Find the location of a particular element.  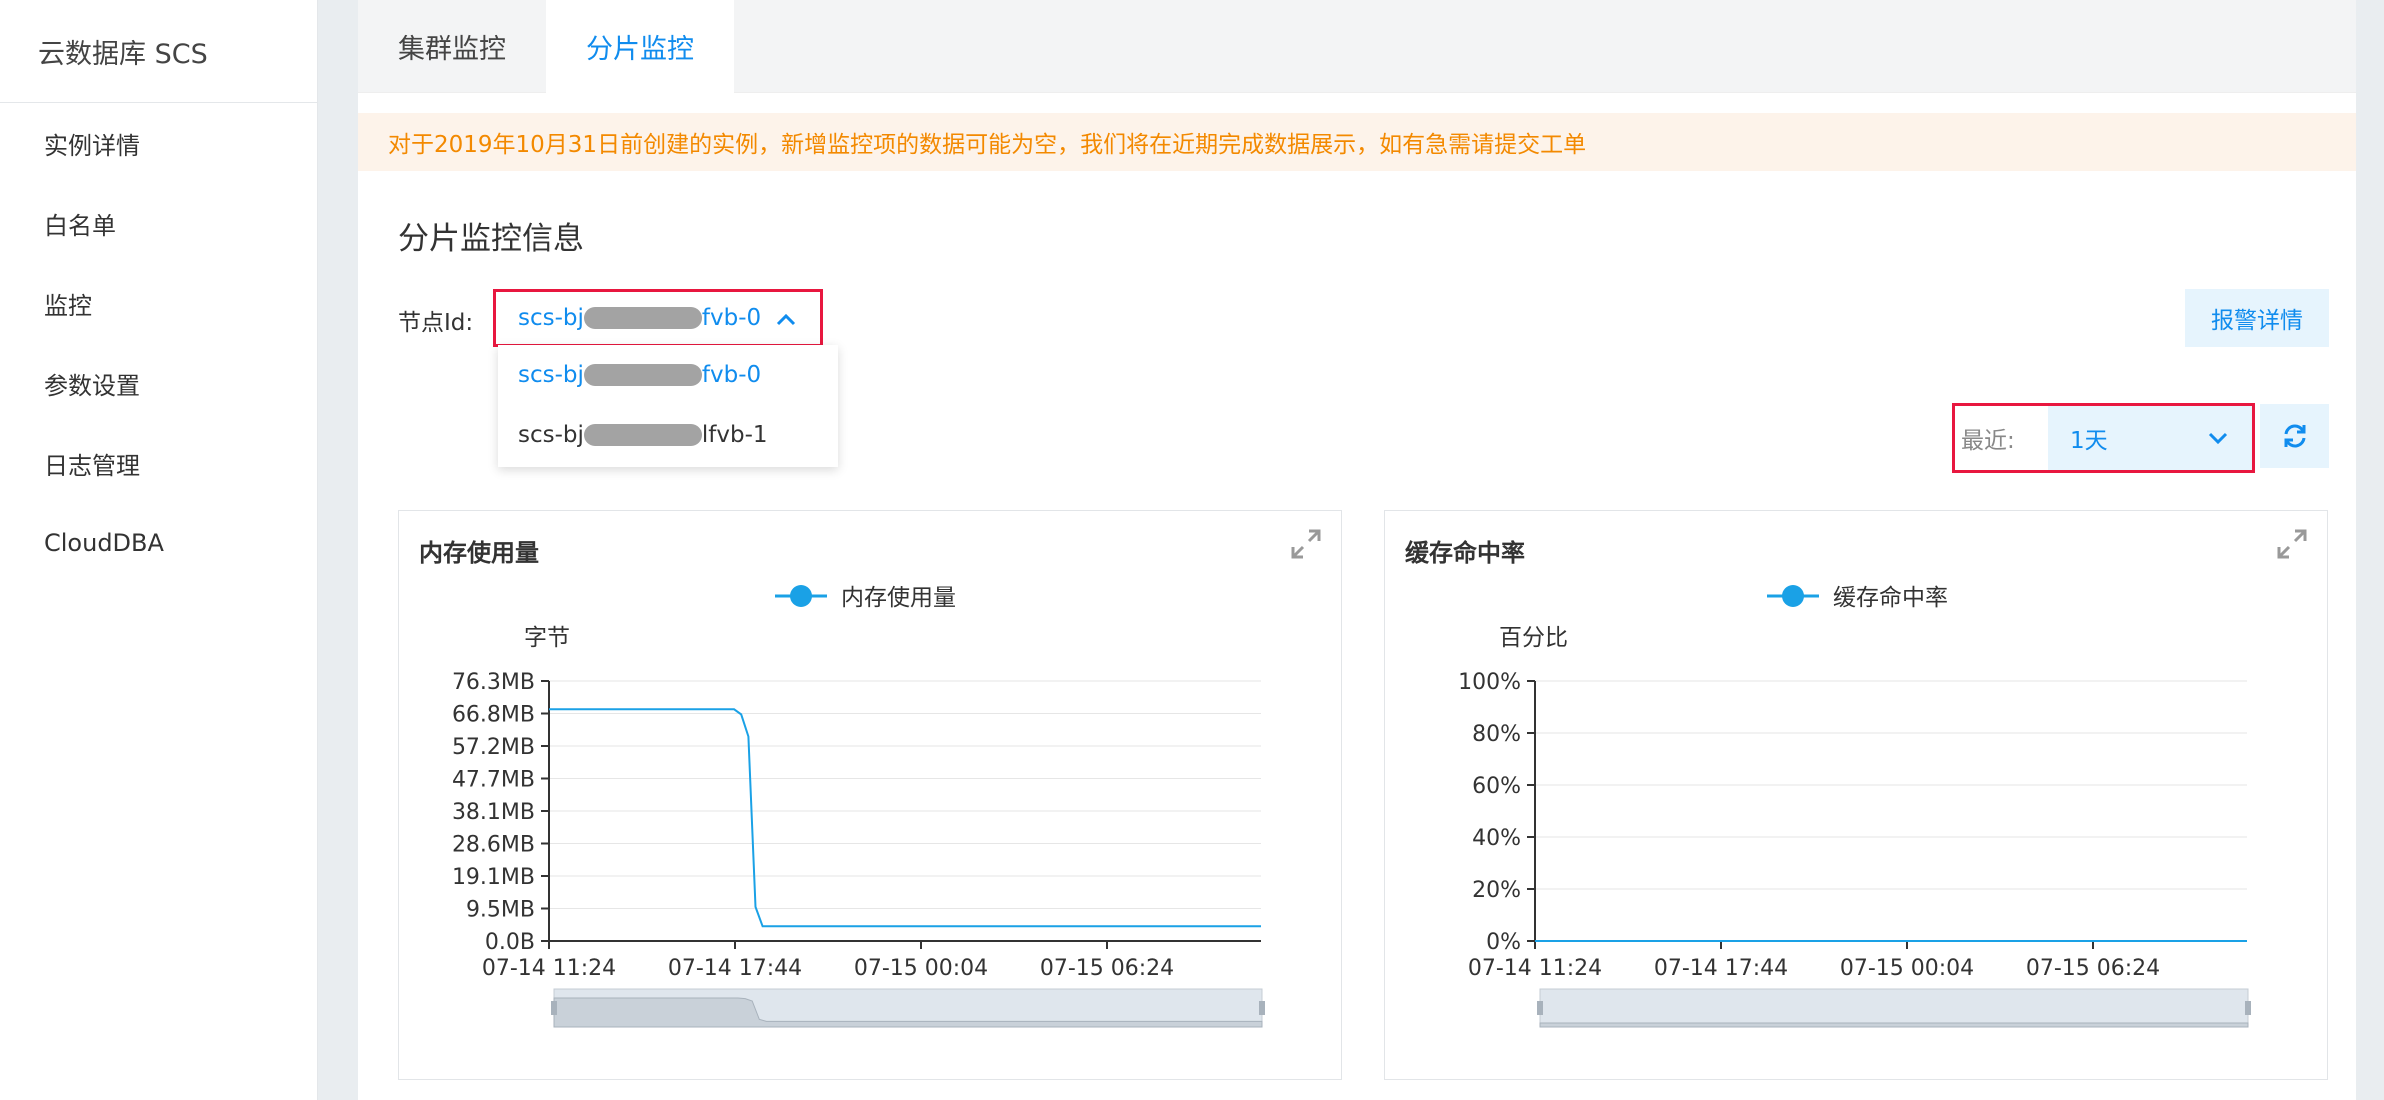

y-tick-label: 40% is located at coordinates (1496, 838).